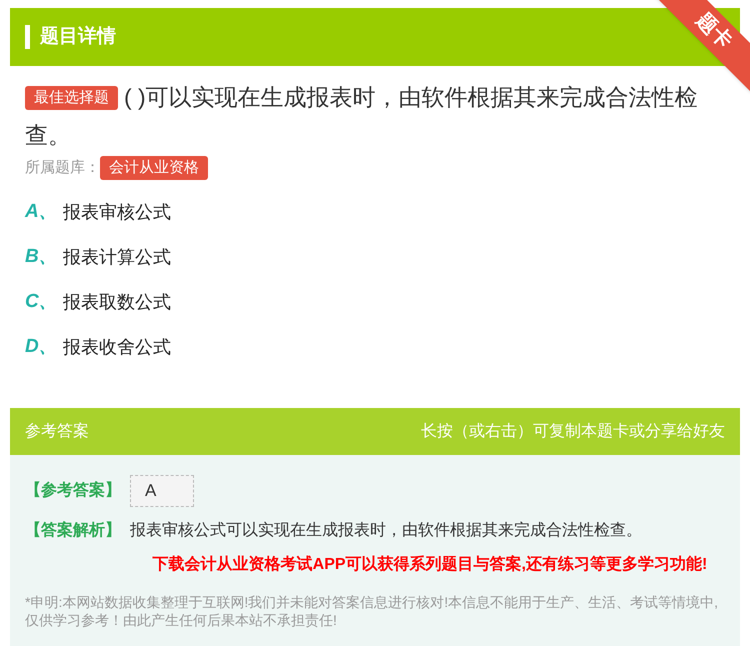 The width and height of the screenshot is (750, 646). I want to click on question-type-tag: 最佳选择题, so click(71, 98).